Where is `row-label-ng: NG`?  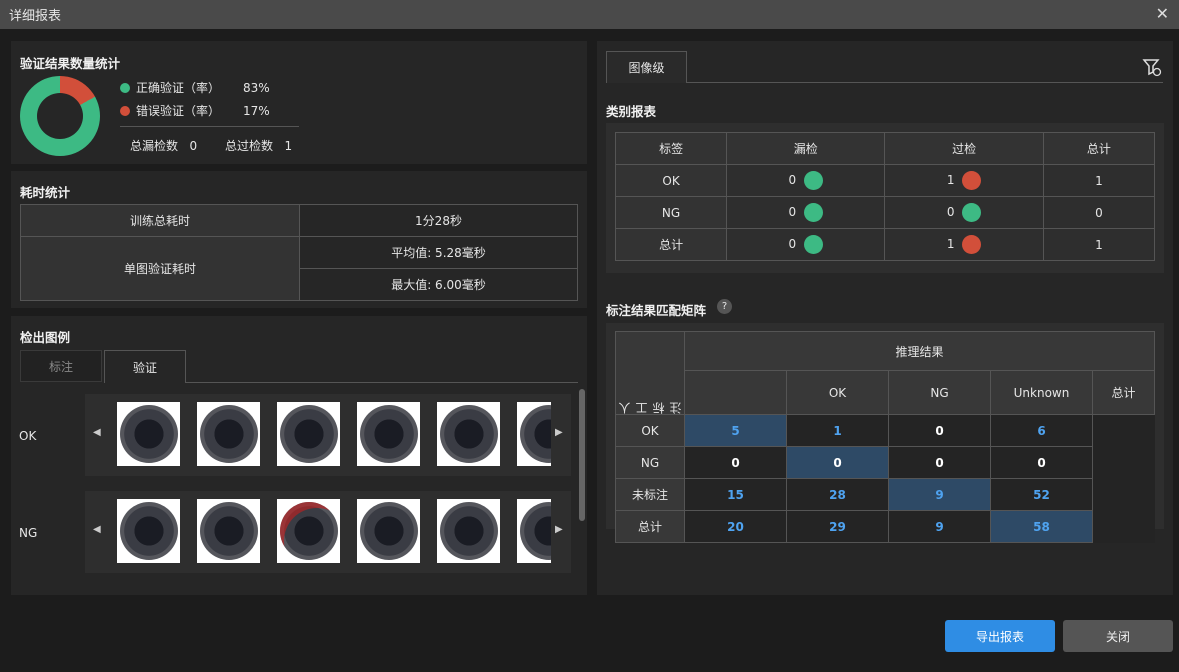 row-label-ng: NG is located at coordinates (28, 533).